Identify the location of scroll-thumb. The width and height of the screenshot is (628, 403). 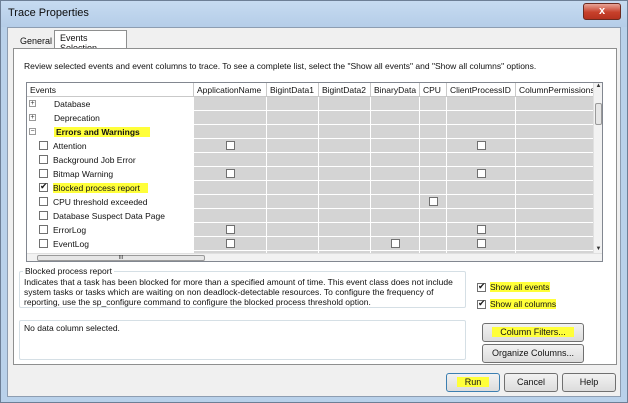
(598, 114).